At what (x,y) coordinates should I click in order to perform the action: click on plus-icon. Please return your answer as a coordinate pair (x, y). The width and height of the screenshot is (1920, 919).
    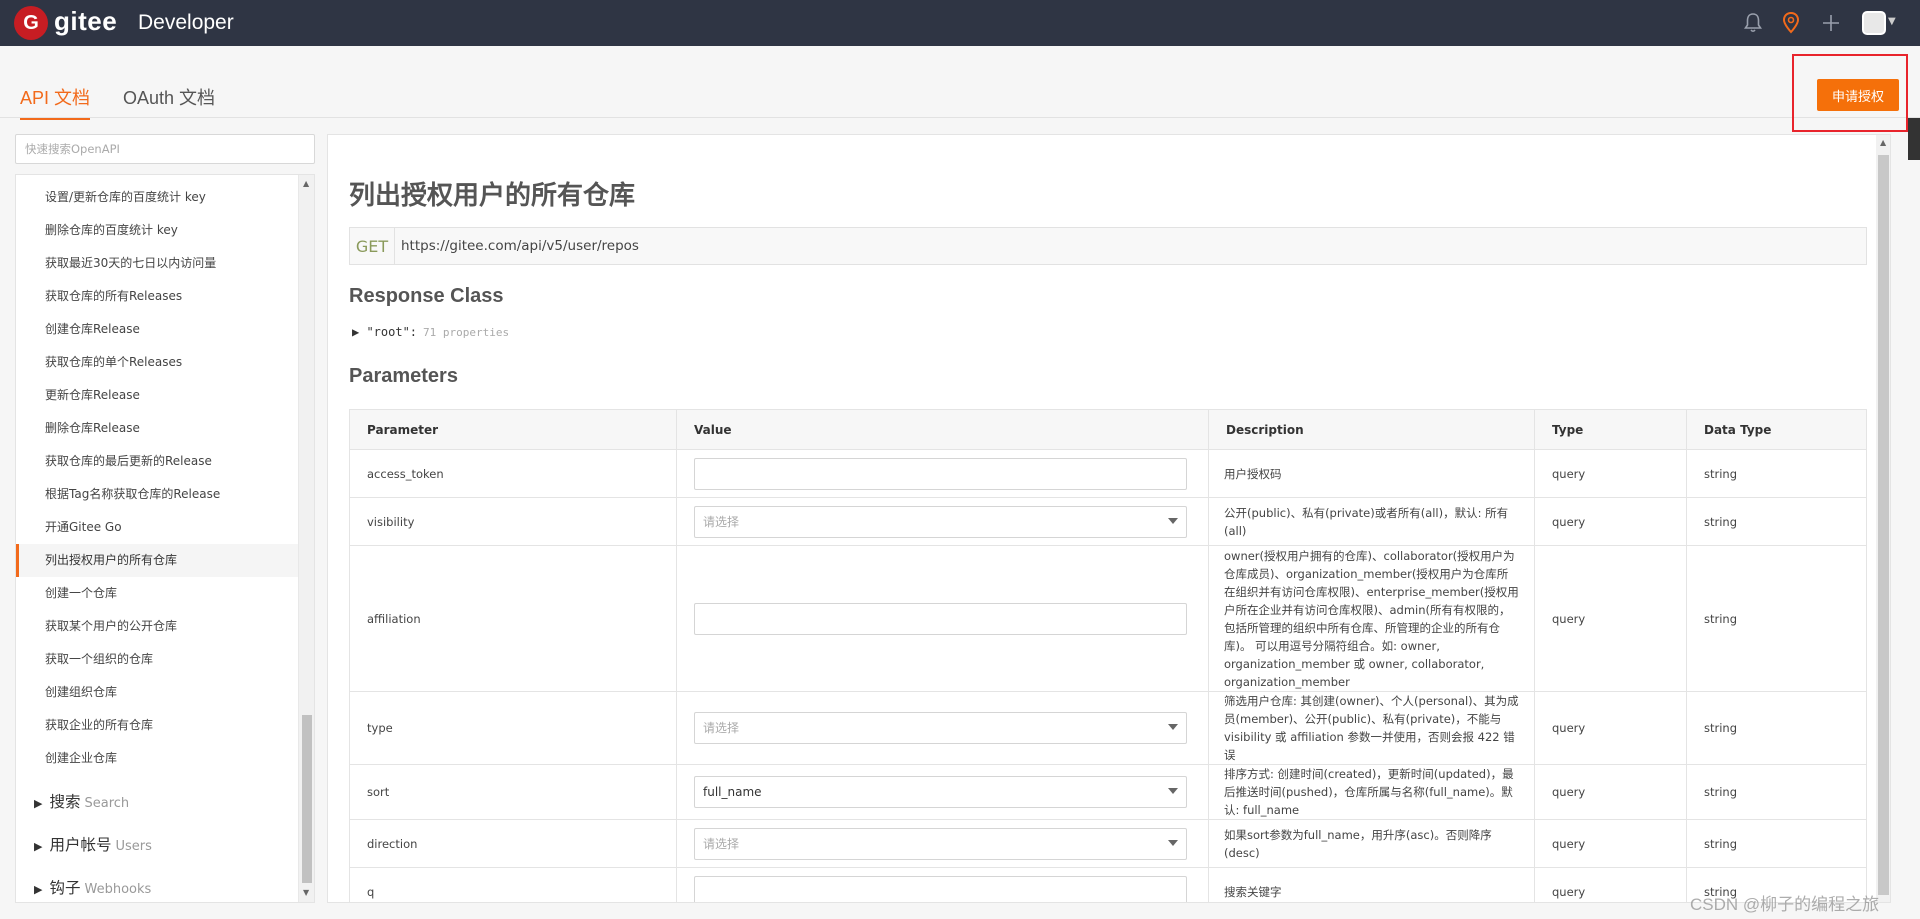
    Looking at the image, I should click on (1831, 23).